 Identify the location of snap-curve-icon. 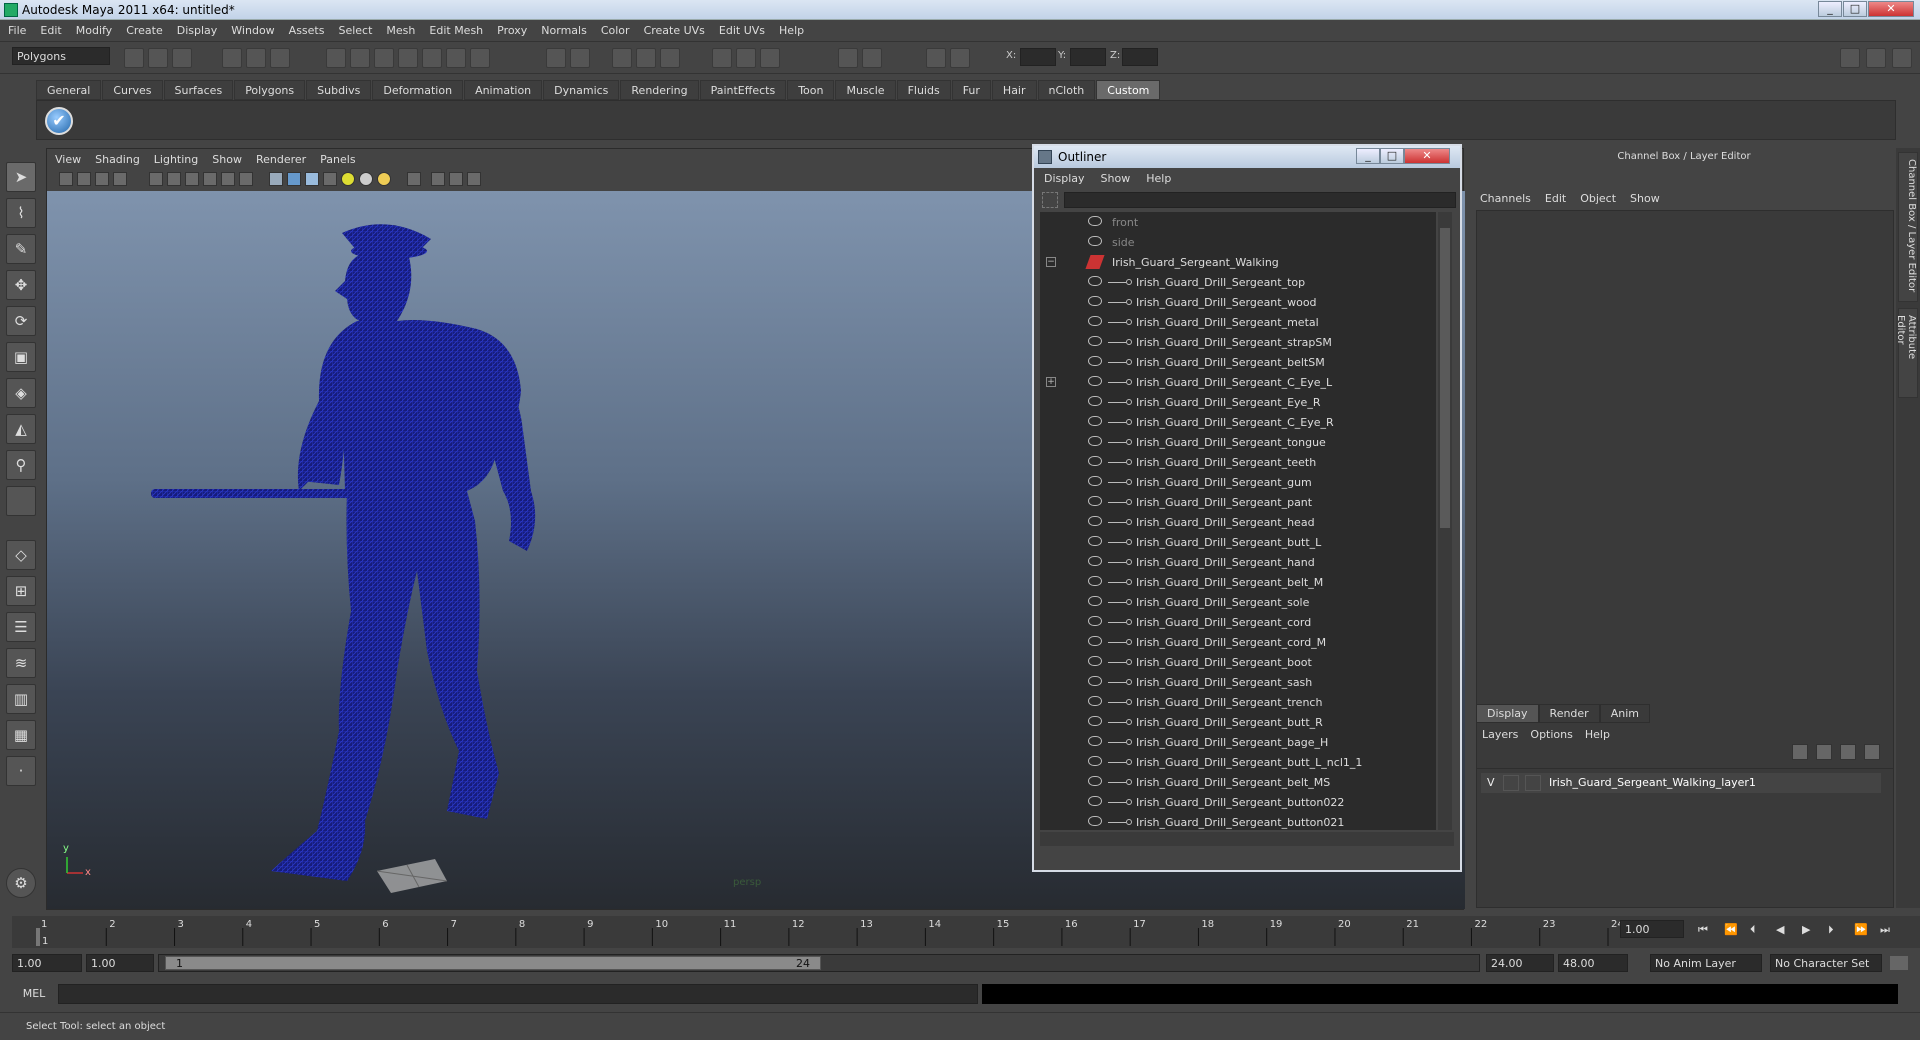
(360, 58).